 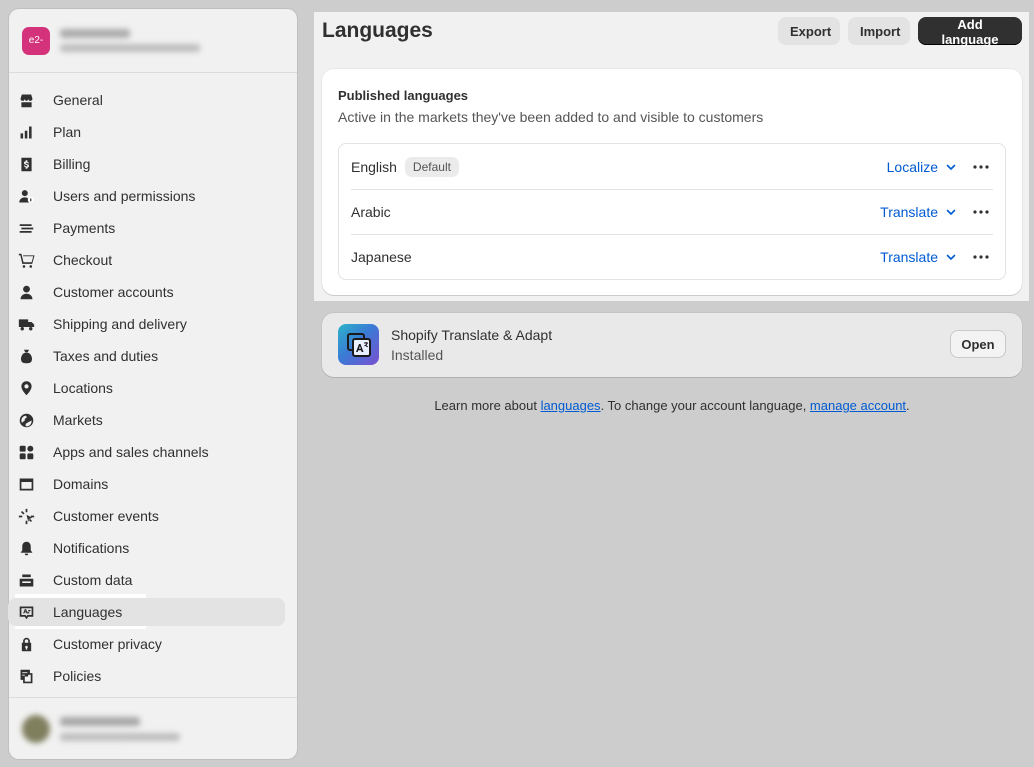 I want to click on import-button: Import, so click(x=879, y=31).